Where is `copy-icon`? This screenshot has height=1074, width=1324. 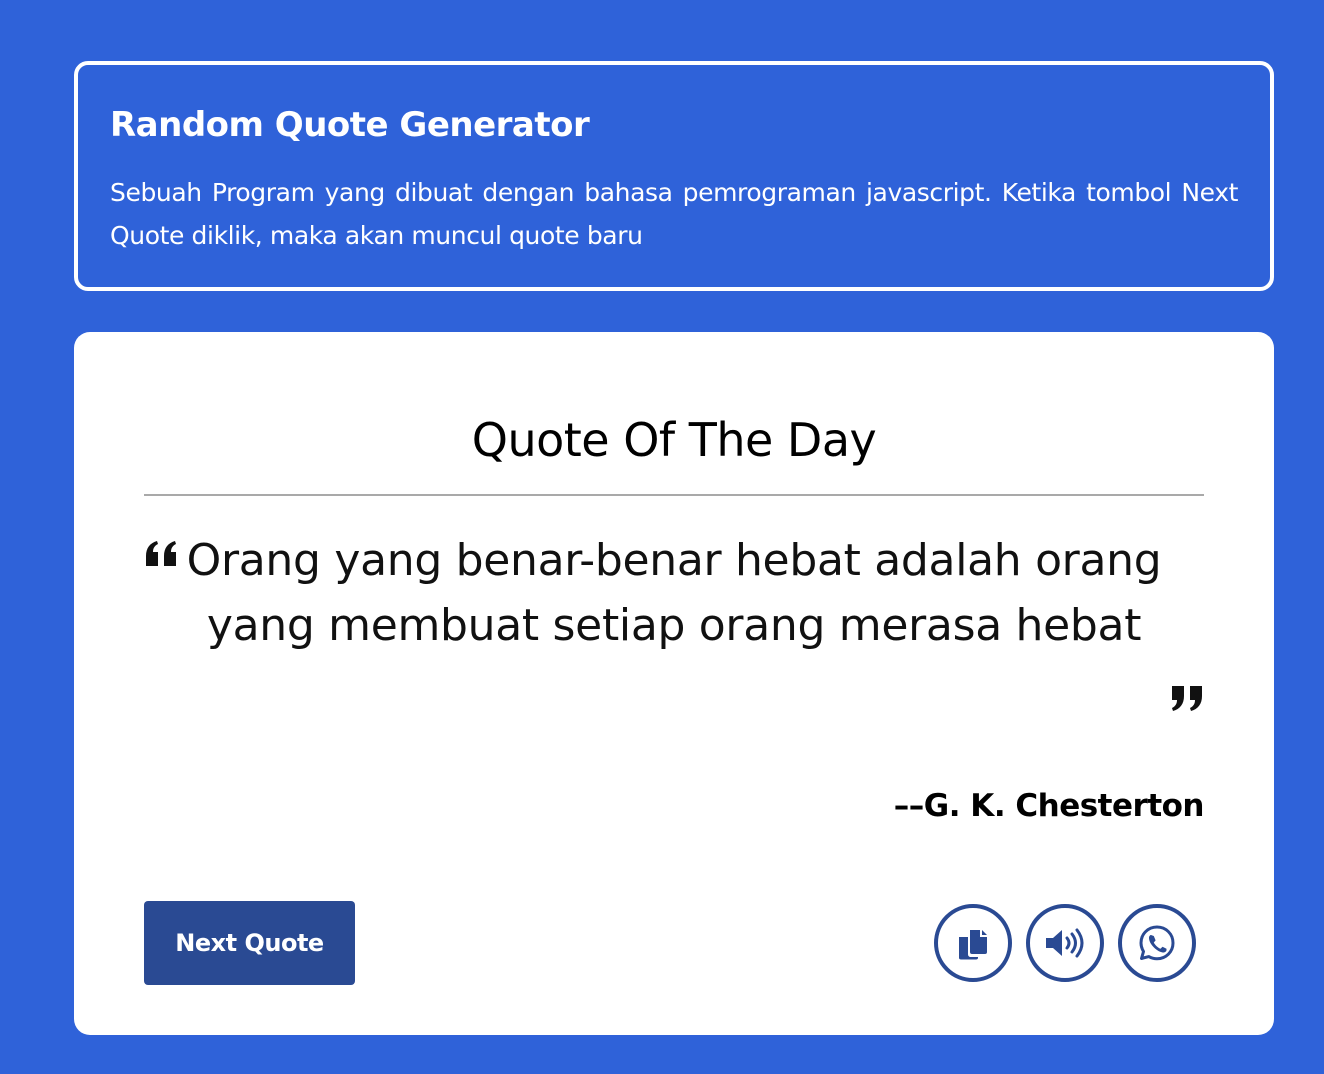
copy-icon is located at coordinates (973, 945).